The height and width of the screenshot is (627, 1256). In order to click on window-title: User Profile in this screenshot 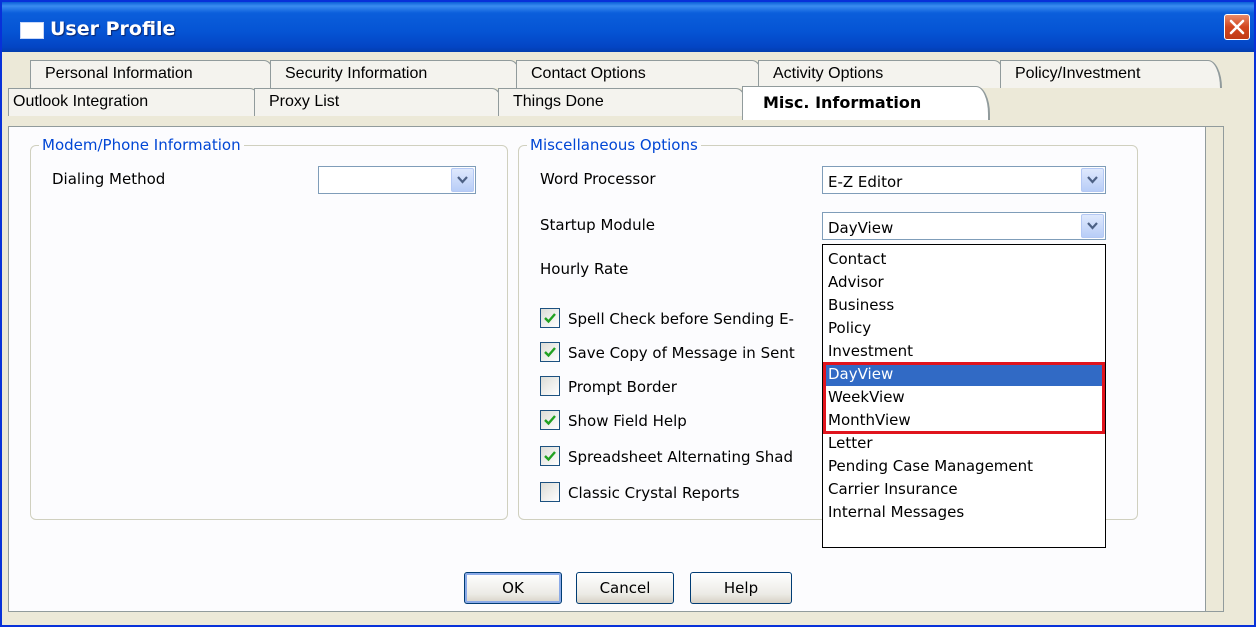, I will do `click(113, 29)`.